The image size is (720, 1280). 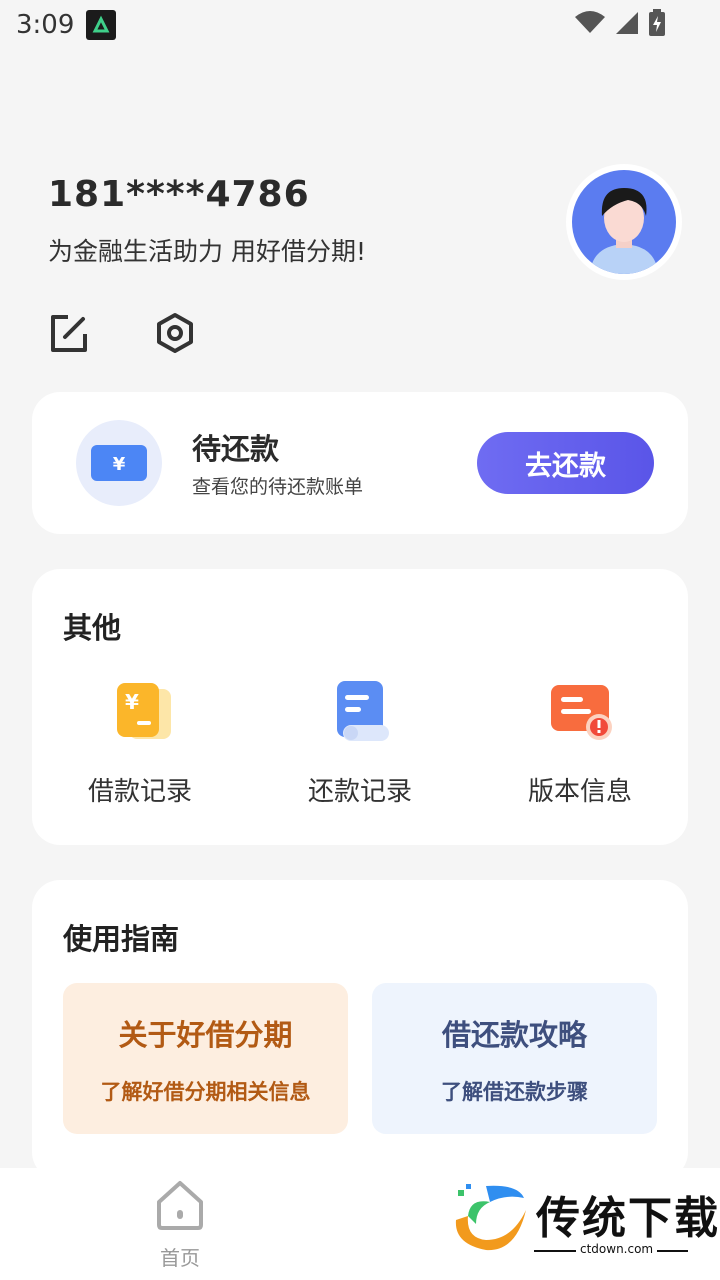 What do you see at coordinates (590, 25) in the screenshot?
I see `wifi-icon` at bounding box center [590, 25].